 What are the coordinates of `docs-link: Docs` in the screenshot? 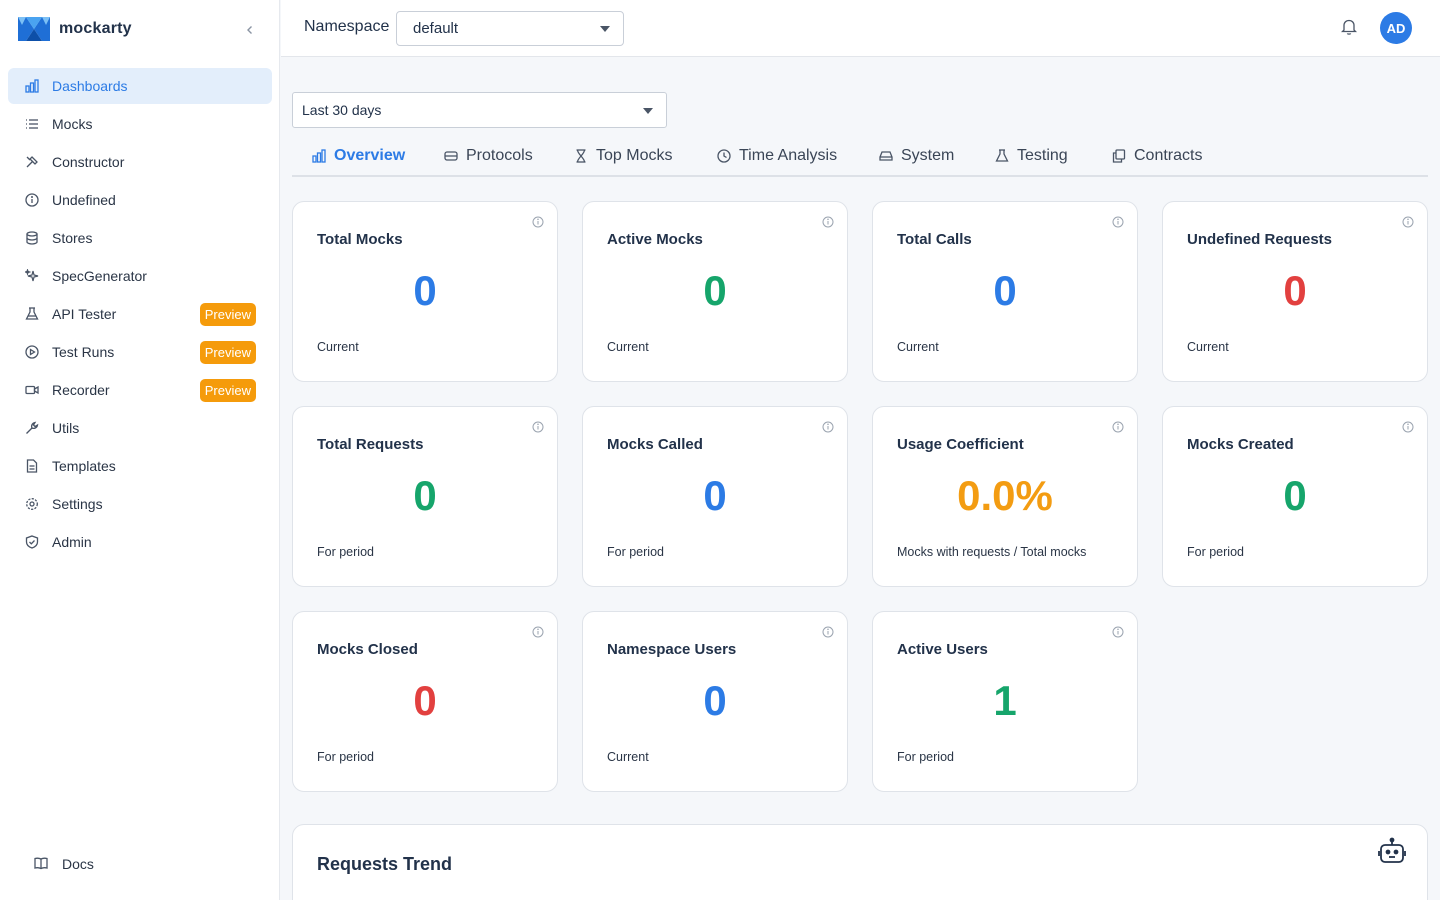 It's located at (64, 864).